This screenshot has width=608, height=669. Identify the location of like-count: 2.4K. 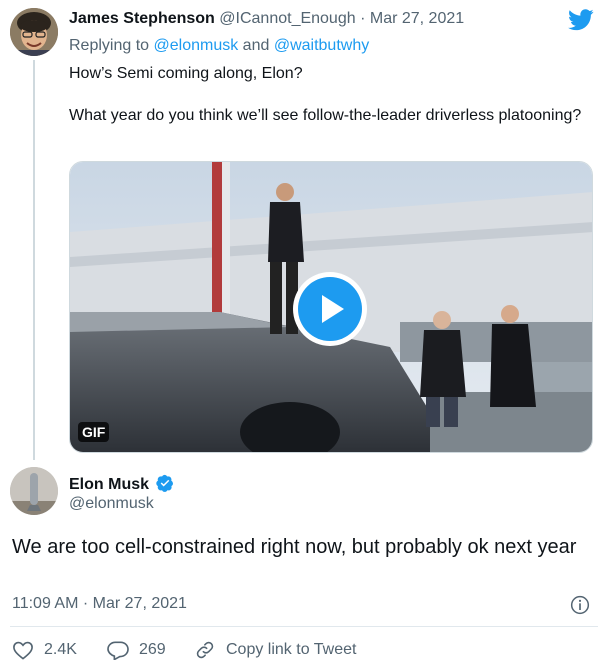
(60, 649).